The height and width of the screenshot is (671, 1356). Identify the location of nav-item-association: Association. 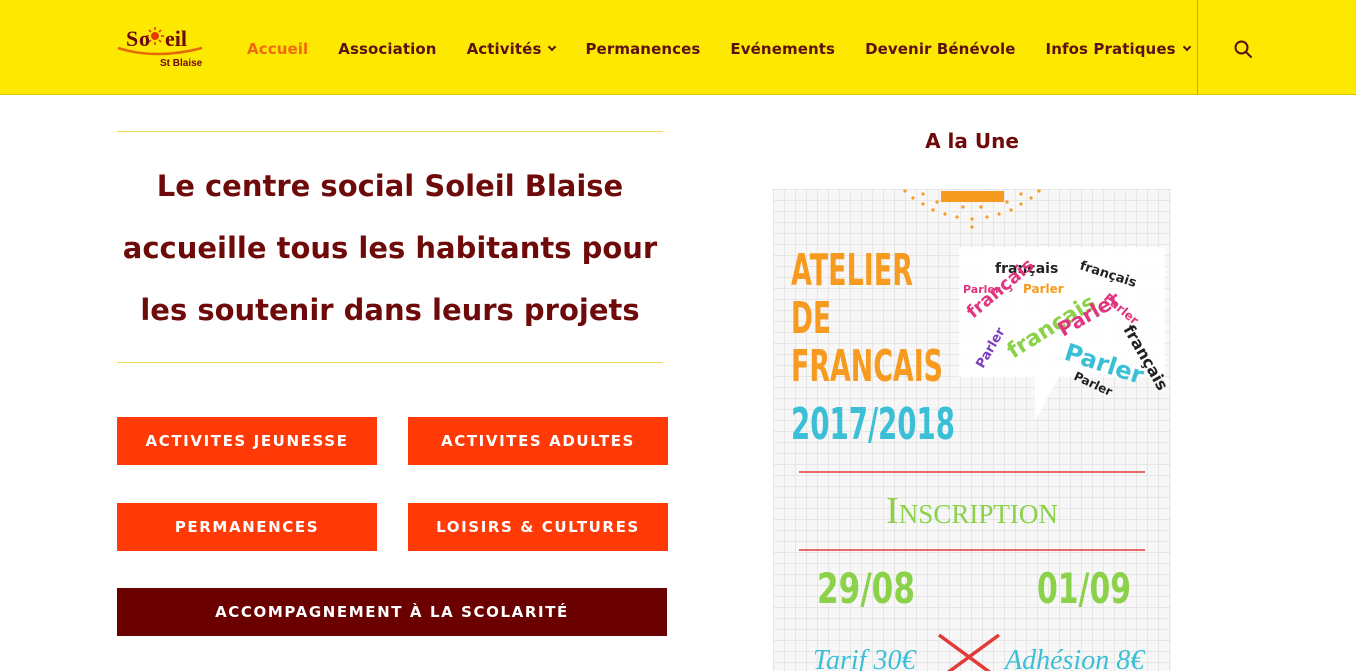
(387, 49).